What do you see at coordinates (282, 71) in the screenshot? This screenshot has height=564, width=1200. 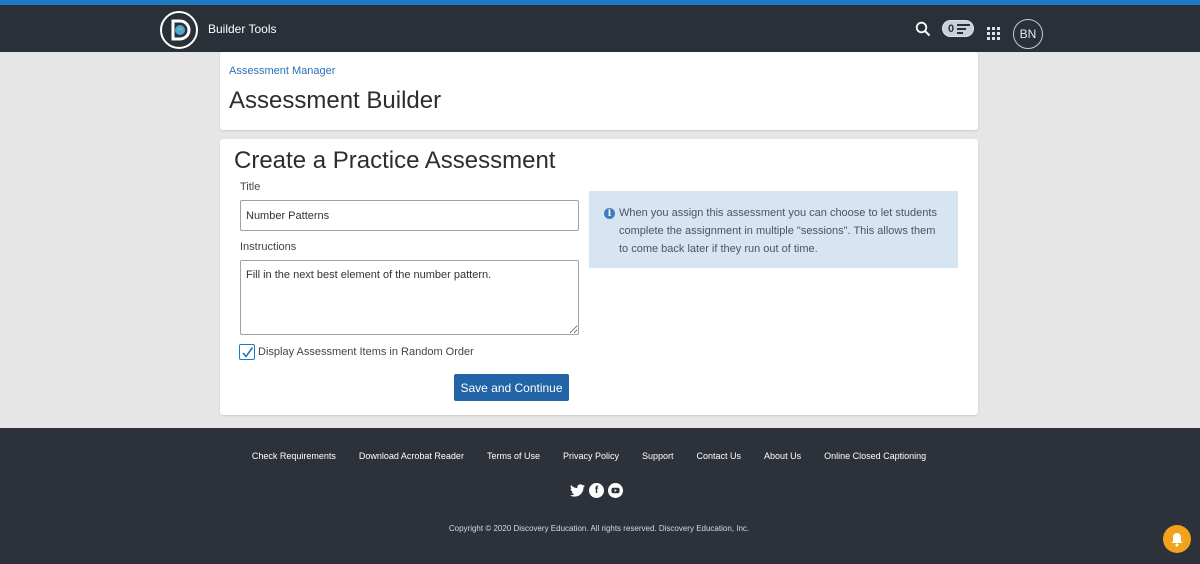 I see `breadcrumb-assessment-manager: Assessment Manager` at bounding box center [282, 71].